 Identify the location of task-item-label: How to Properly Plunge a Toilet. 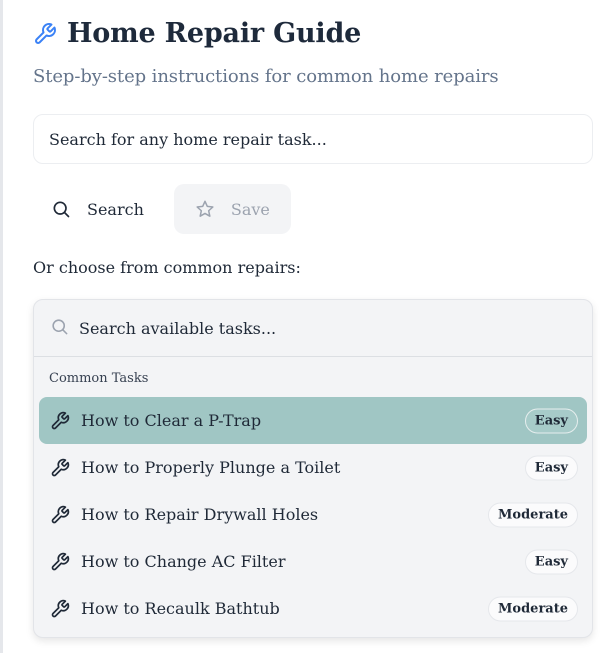
(211, 467).